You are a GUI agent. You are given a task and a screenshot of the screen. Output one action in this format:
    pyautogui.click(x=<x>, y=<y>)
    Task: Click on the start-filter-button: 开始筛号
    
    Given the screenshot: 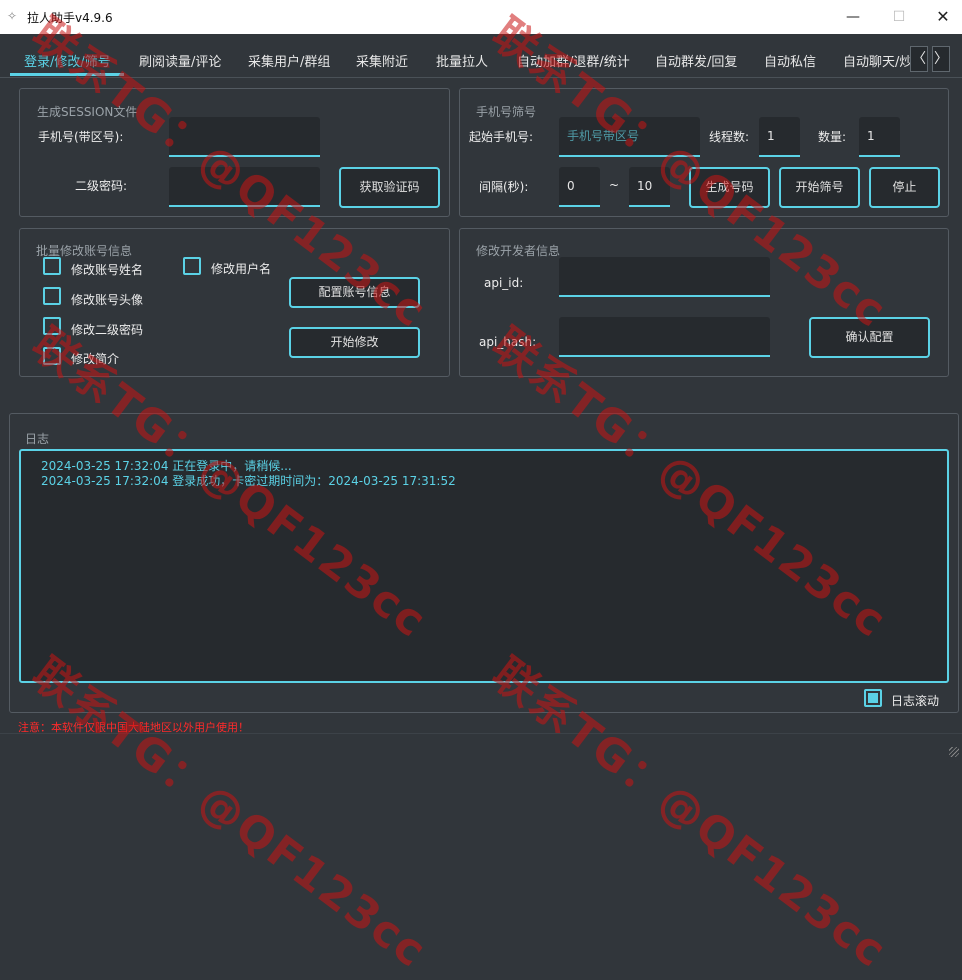 What is the action you would take?
    pyautogui.click(x=819, y=187)
    